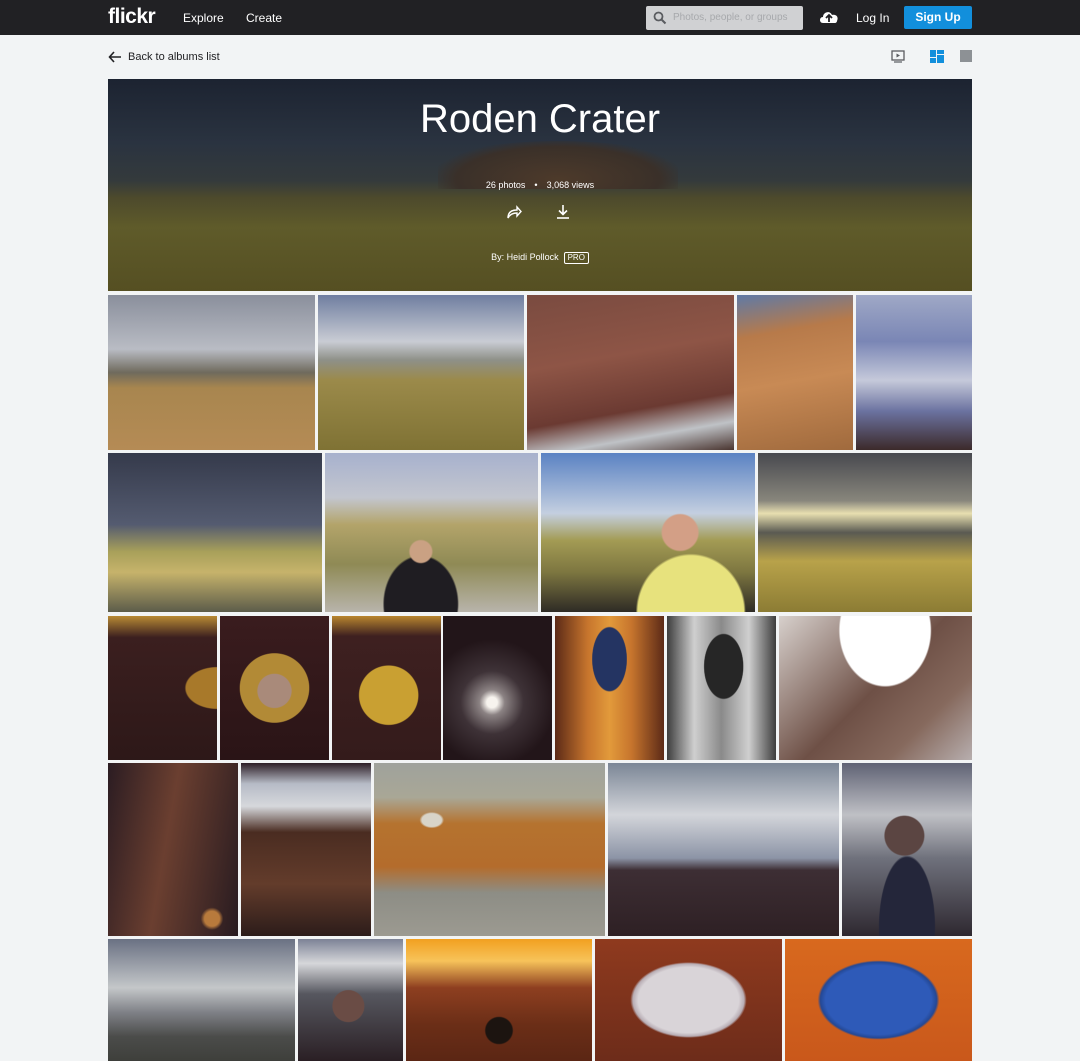 Image resolution: width=1080 pixels, height=1061 pixels. I want to click on photo-tile-landscape-cloudy-wide, so click(421, 372).